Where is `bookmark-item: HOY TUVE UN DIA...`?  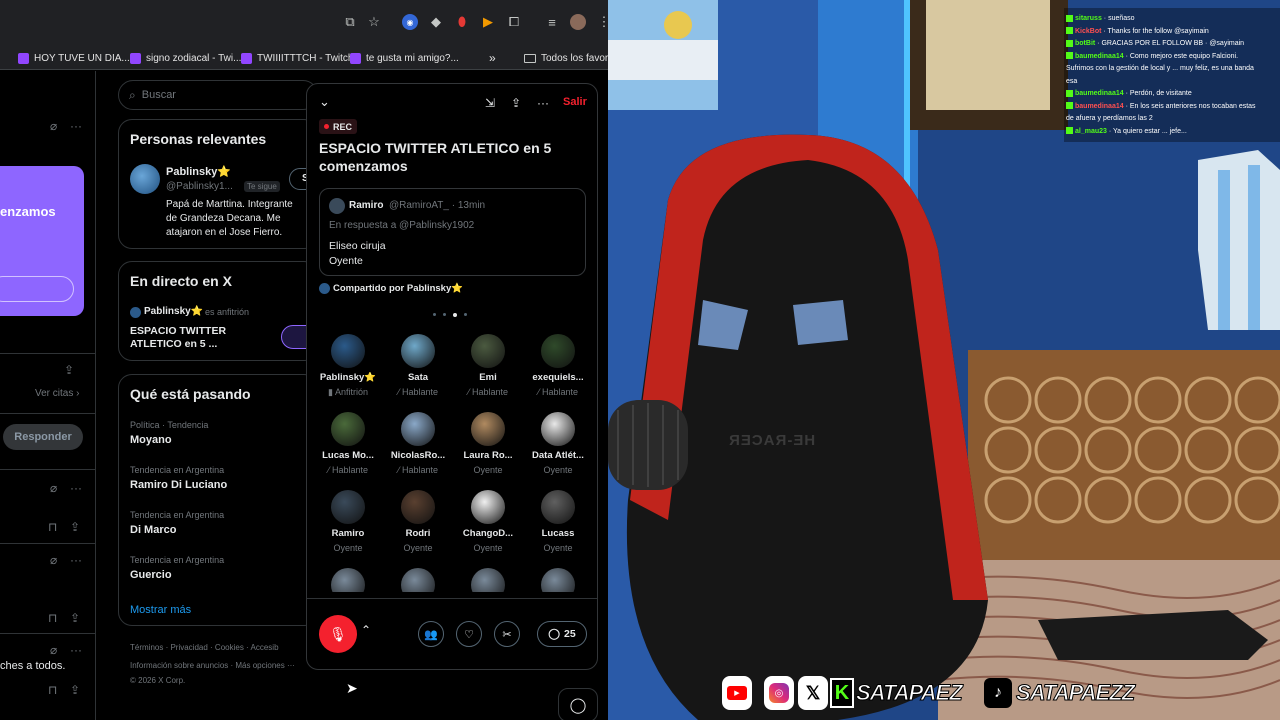
bookmark-item: HOY TUVE UN DIA... is located at coordinates (74, 58).